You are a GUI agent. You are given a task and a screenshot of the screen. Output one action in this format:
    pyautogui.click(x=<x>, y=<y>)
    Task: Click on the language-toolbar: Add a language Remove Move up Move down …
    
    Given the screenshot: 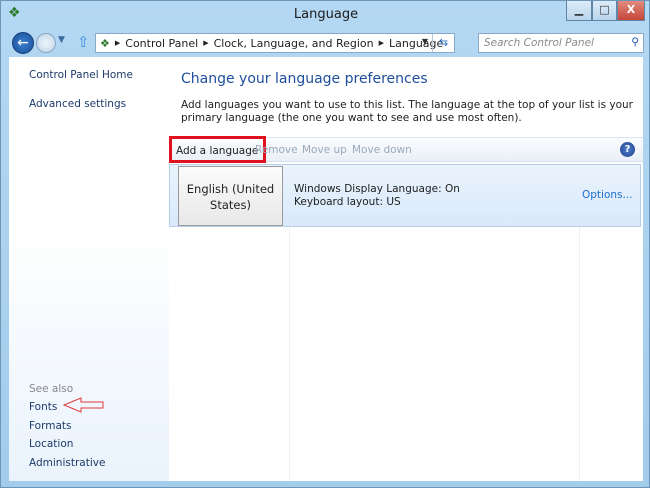 What is the action you would take?
    pyautogui.click(x=406, y=149)
    